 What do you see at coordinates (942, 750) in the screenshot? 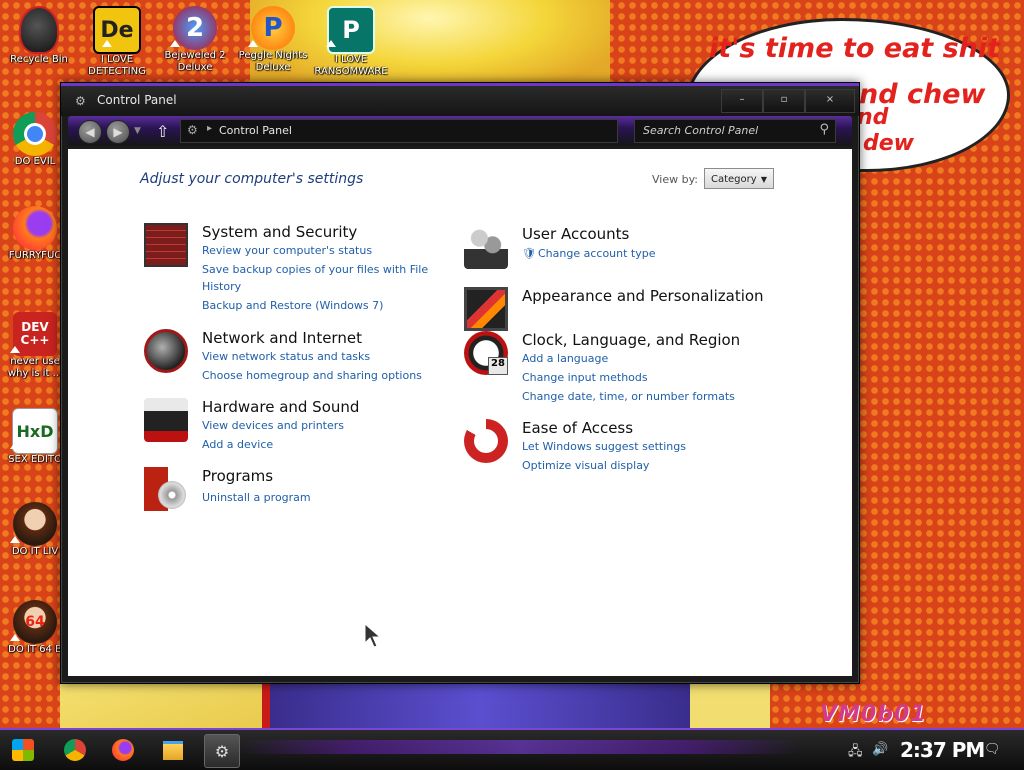
I see `taskbar-clock: 2:37 PM` at bounding box center [942, 750].